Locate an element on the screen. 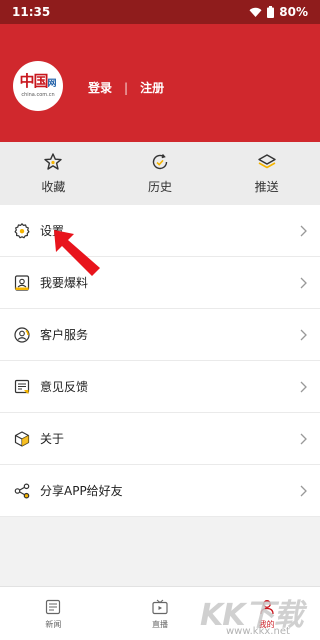  share-icon is located at coordinates (22, 491).